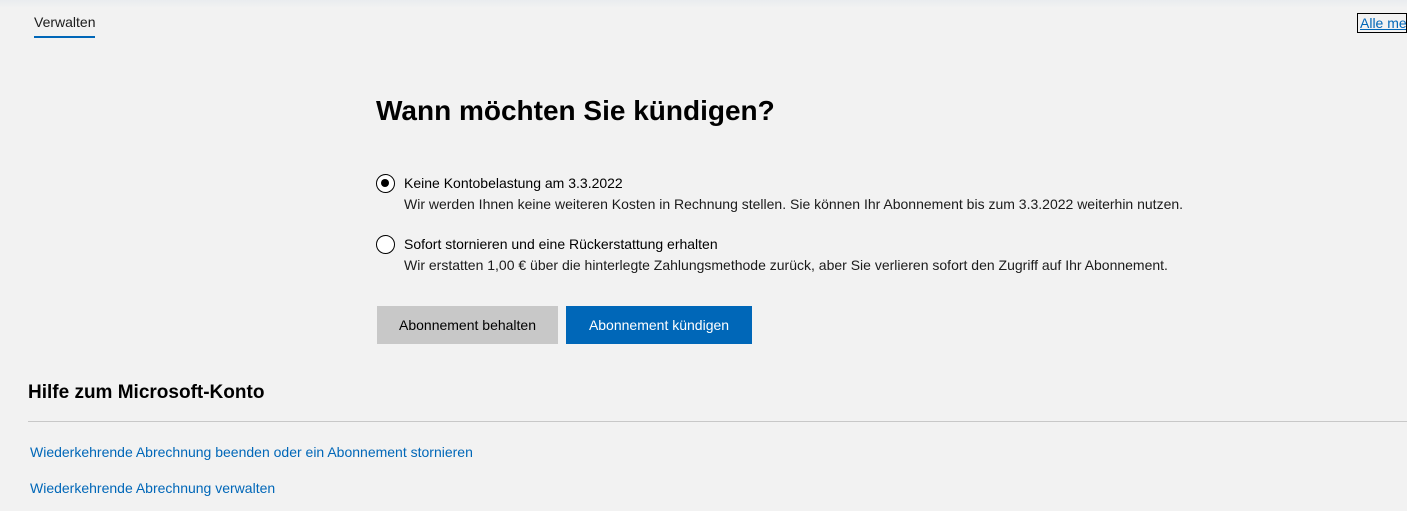 The width and height of the screenshot is (1407, 511). Describe the element at coordinates (65, 26) in the screenshot. I see `tab-verwalten: Verwalten` at that location.